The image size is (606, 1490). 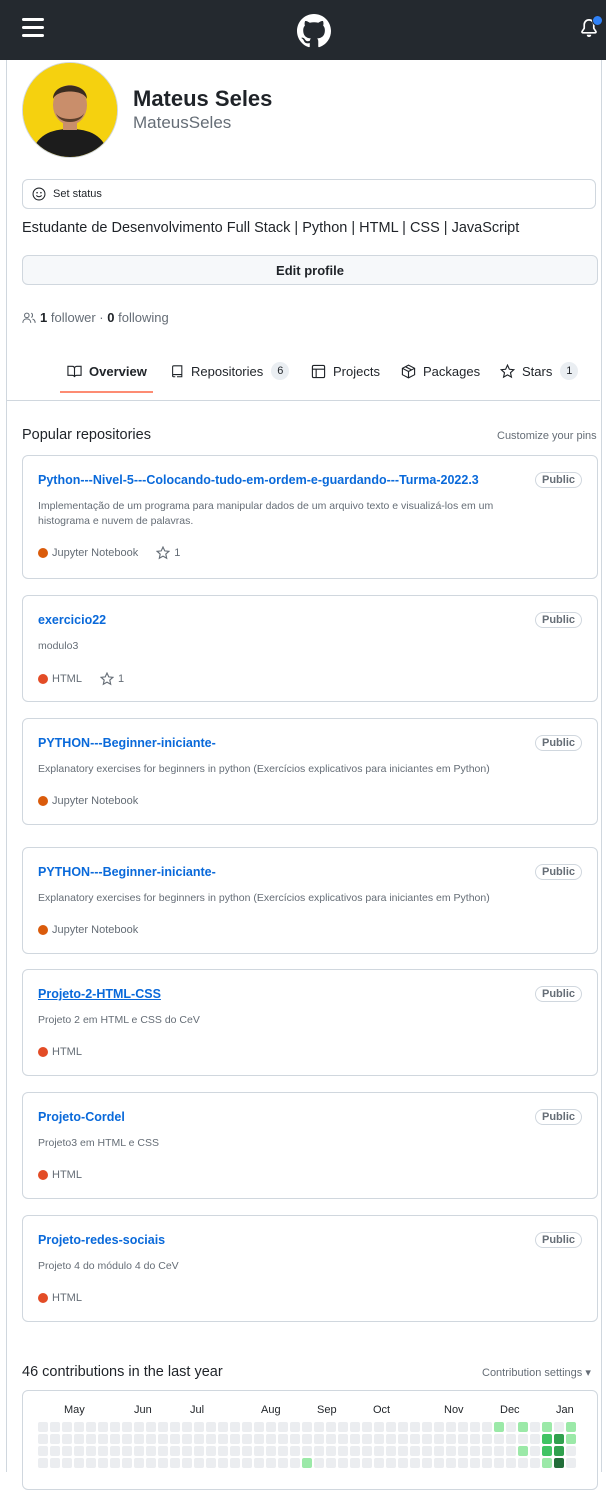 What do you see at coordinates (137, 317) in the screenshot?
I see `following-link: 0 following` at bounding box center [137, 317].